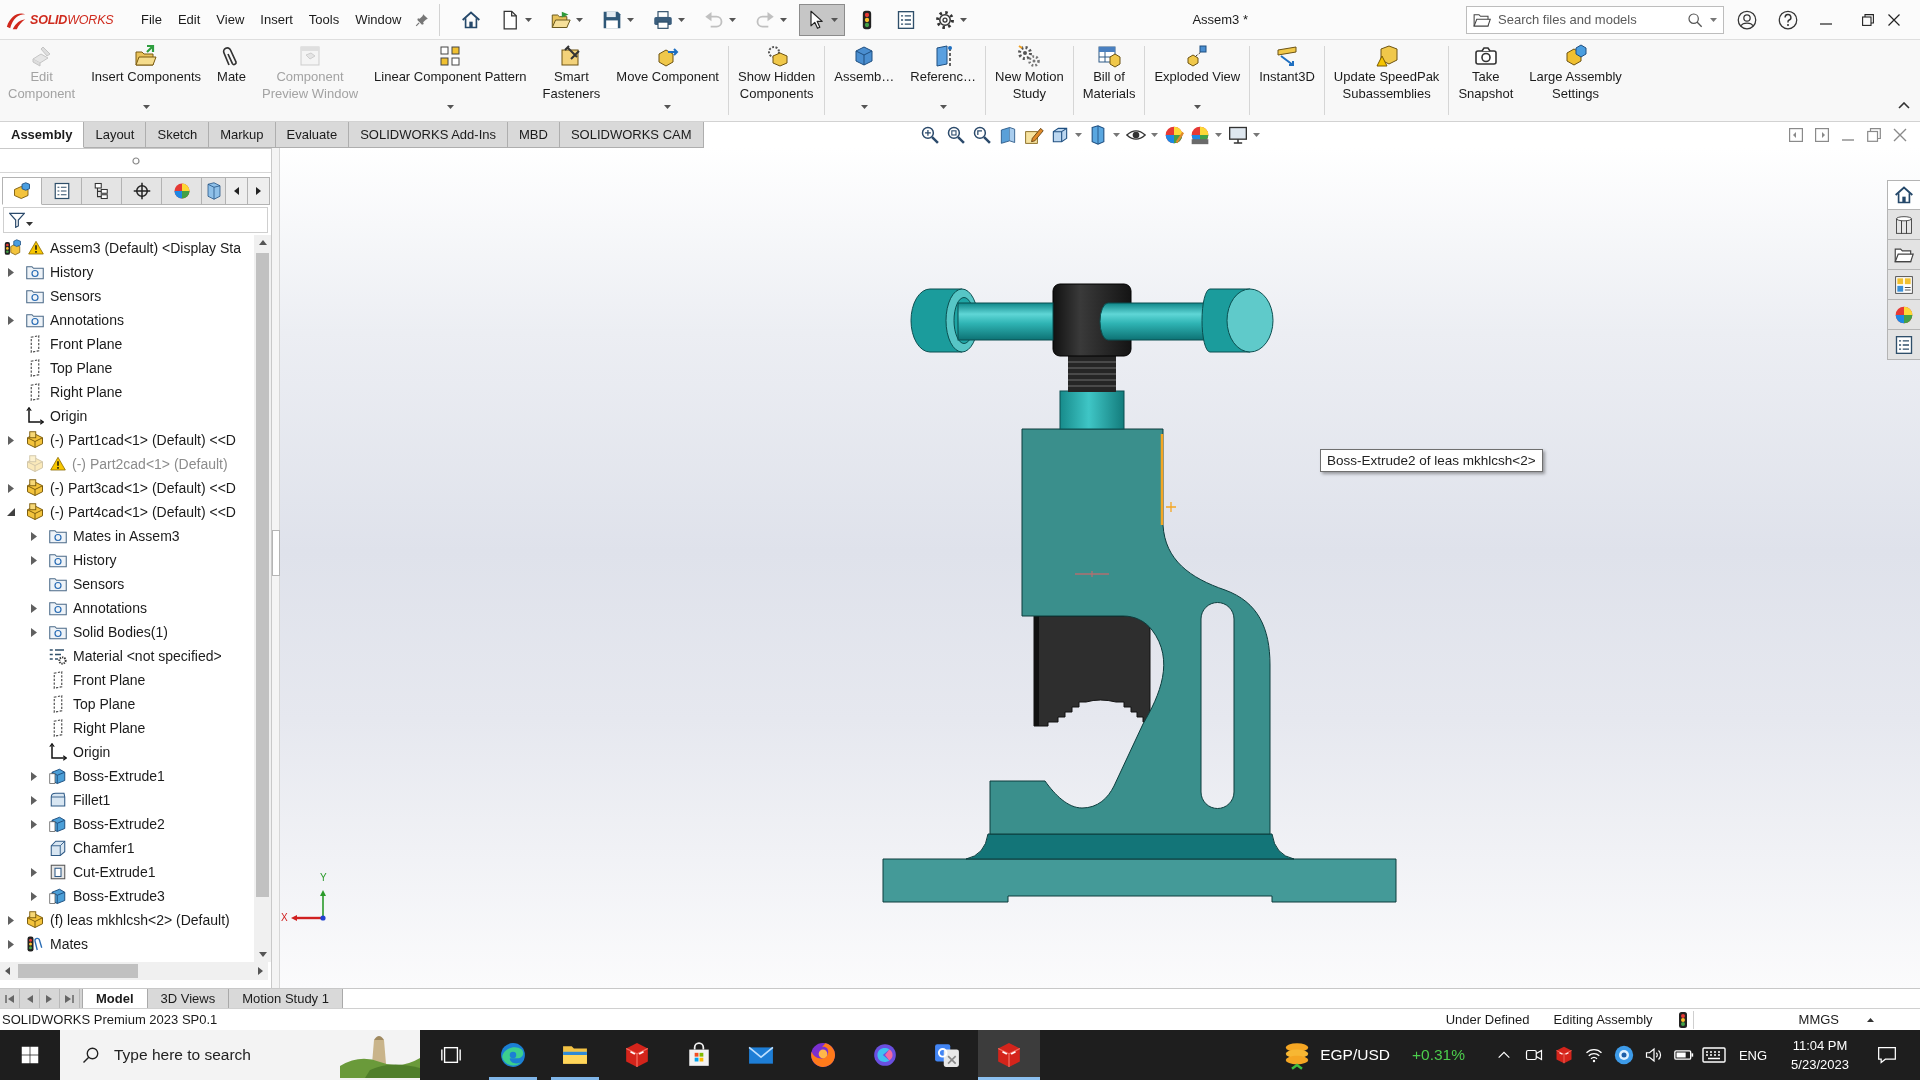 The height and width of the screenshot is (1080, 1920). What do you see at coordinates (422, 19) in the screenshot?
I see `pin-icon` at bounding box center [422, 19].